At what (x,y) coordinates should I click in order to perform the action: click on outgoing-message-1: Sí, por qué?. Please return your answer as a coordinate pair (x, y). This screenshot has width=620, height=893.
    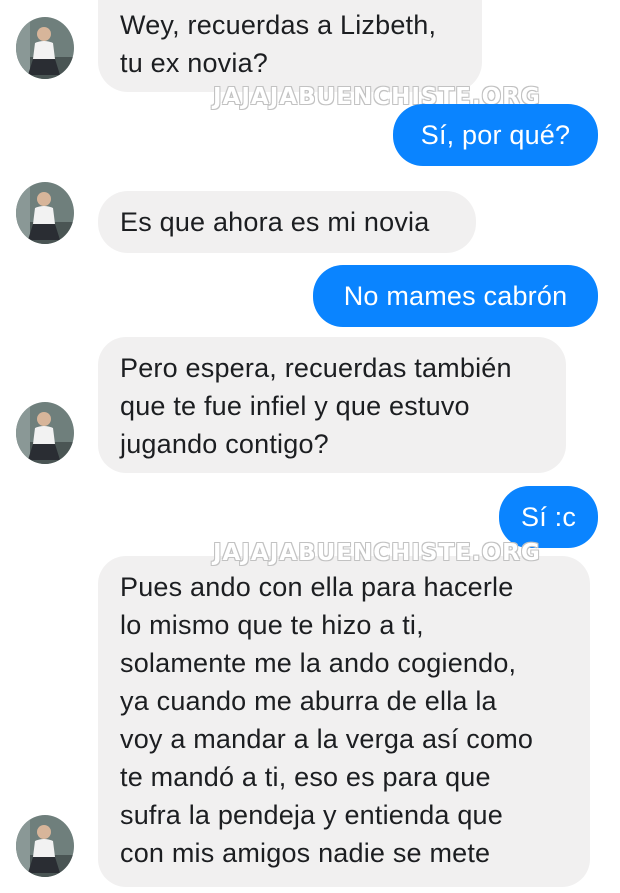
    Looking at the image, I should click on (495, 135).